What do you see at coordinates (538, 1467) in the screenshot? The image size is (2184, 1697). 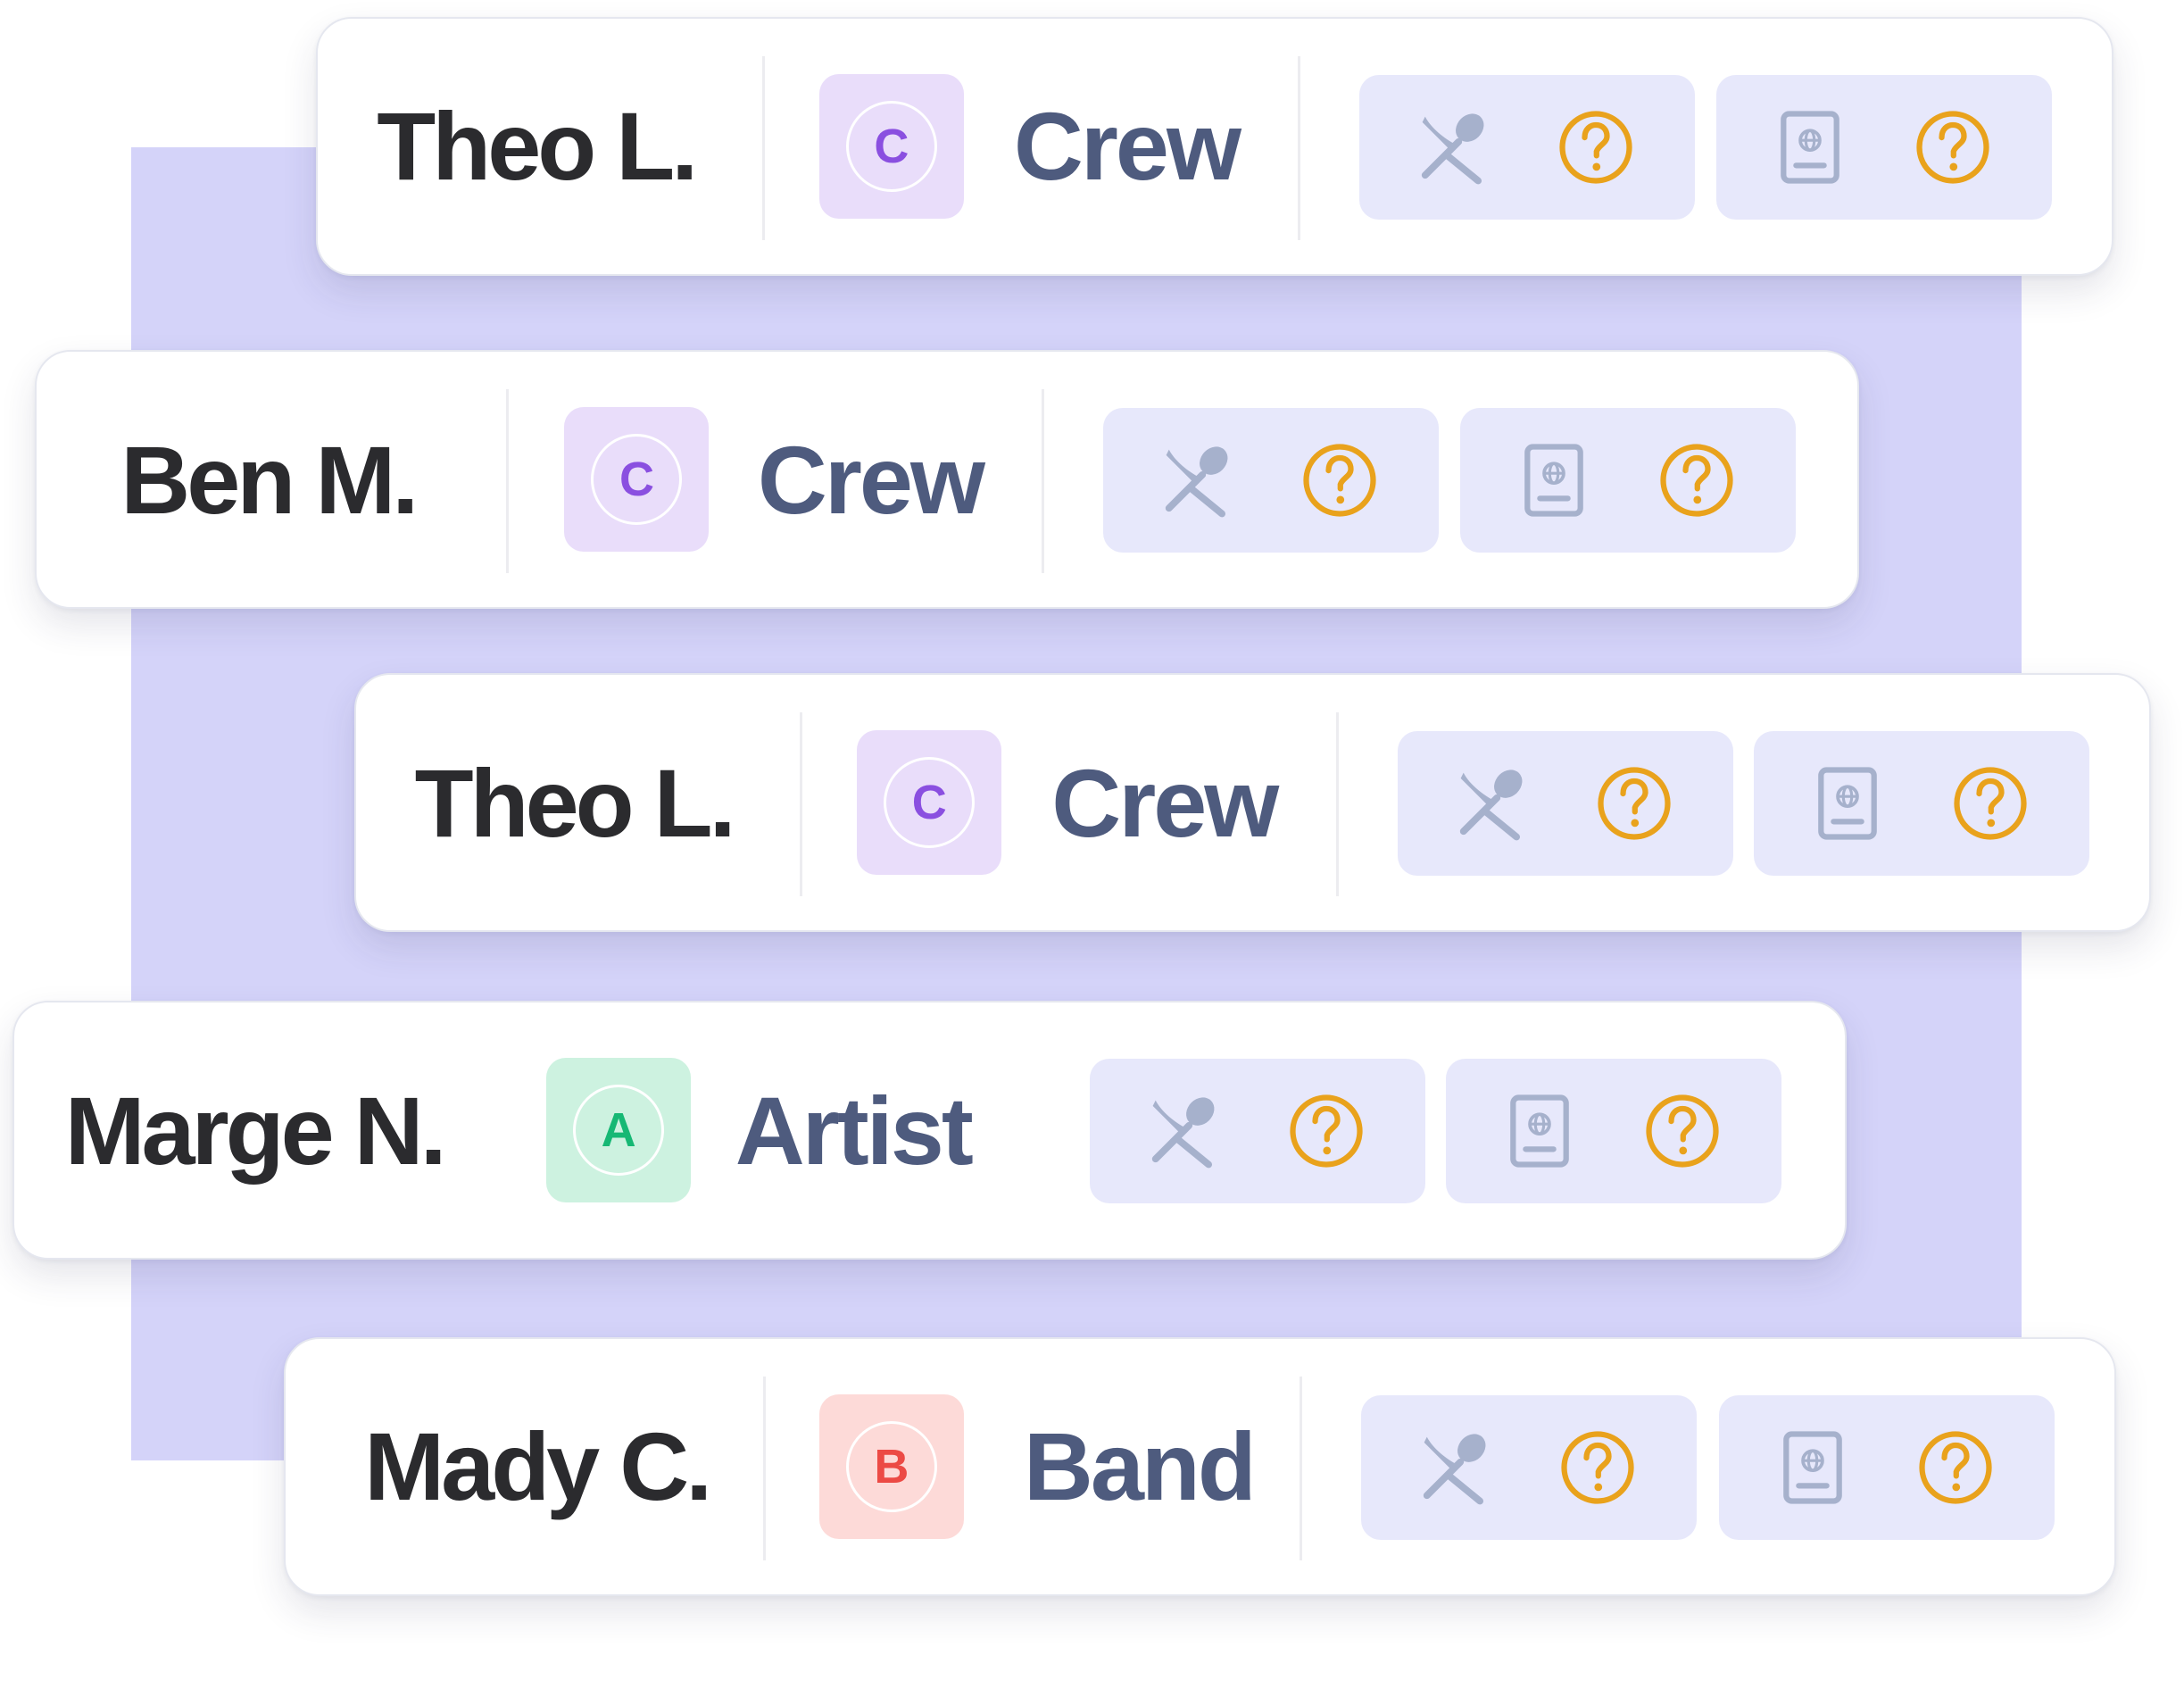 I see `person-name: Mady C.` at bounding box center [538, 1467].